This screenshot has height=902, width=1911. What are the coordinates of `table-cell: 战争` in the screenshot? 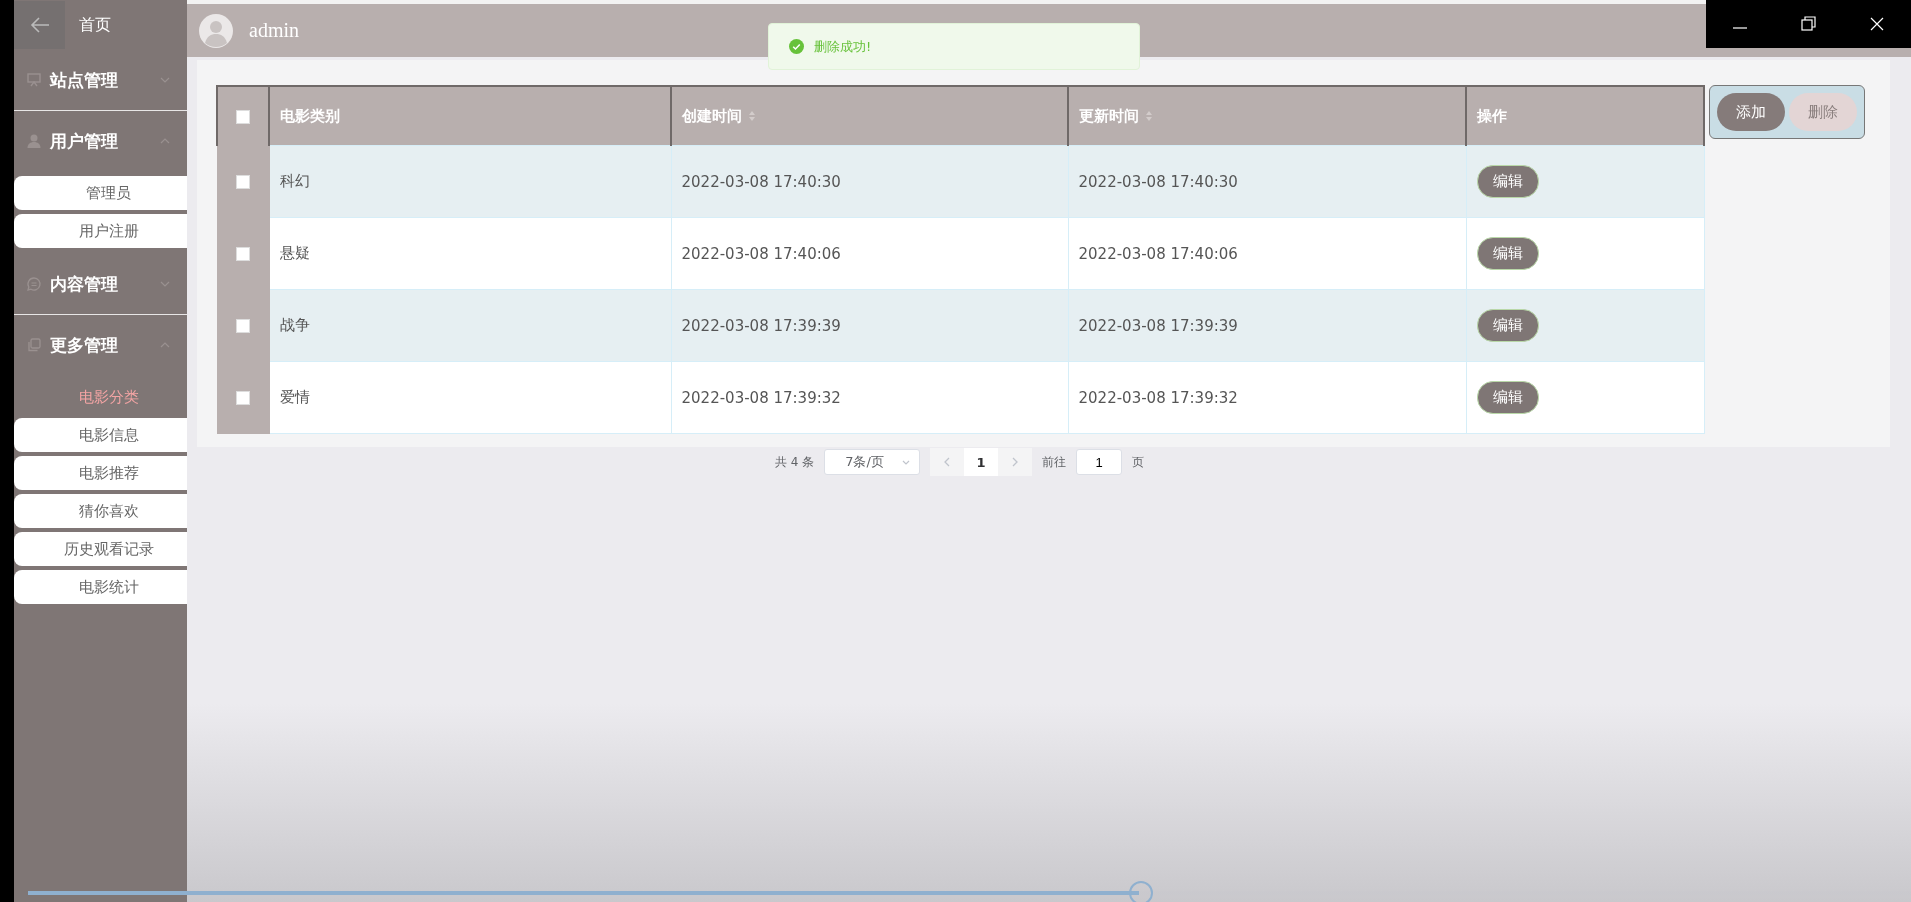 It's located at (294, 325).